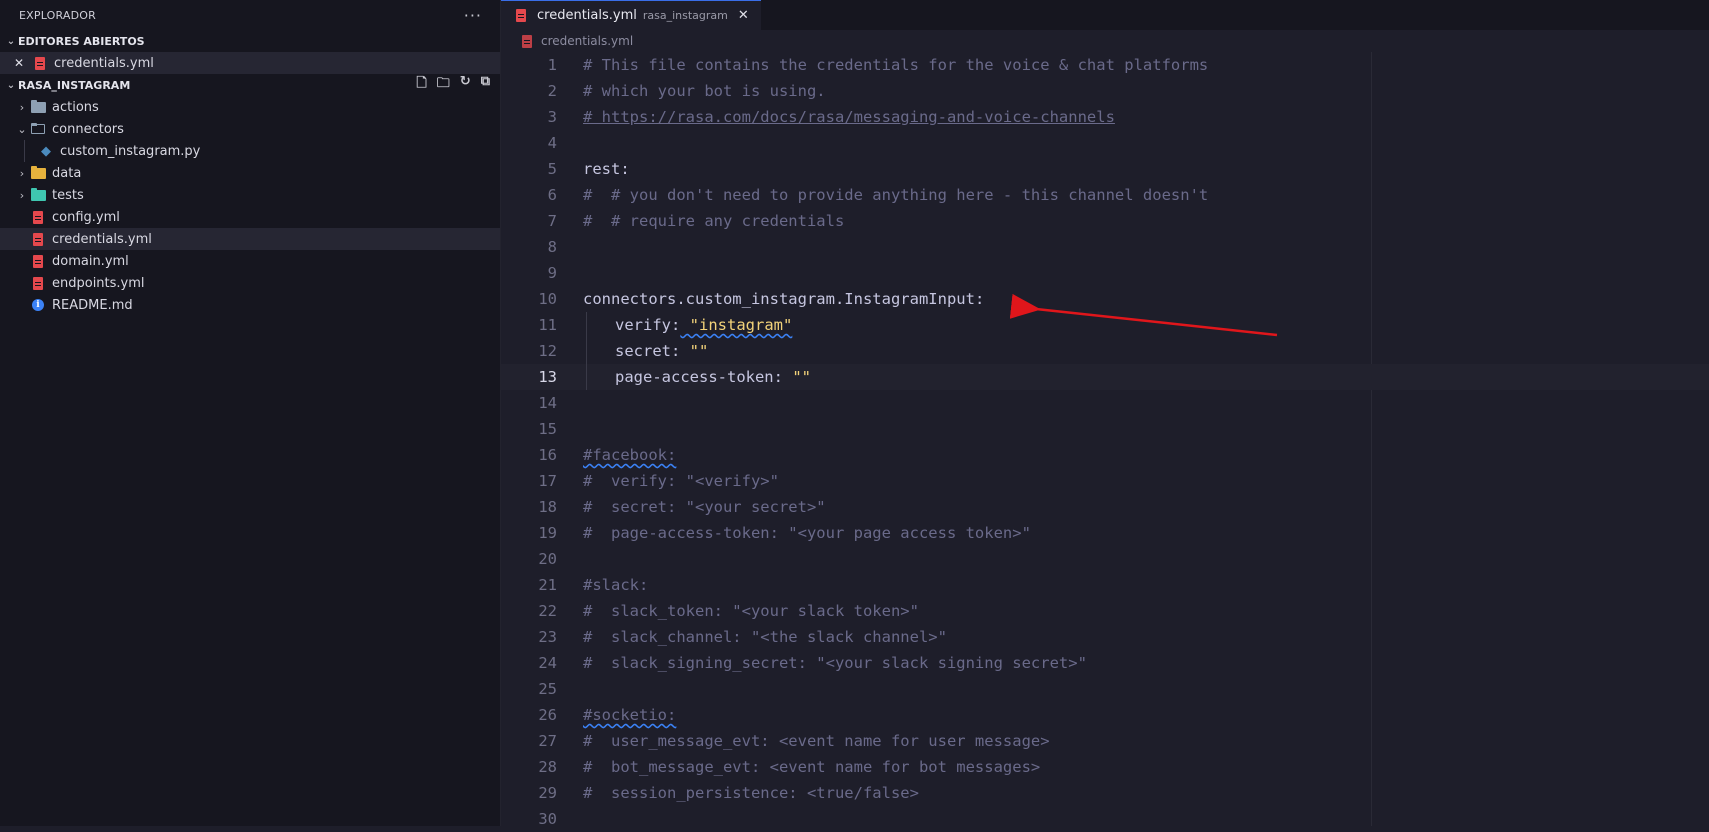 Image resolution: width=1709 pixels, height=832 pixels. I want to click on line-number: 11, so click(547, 325).